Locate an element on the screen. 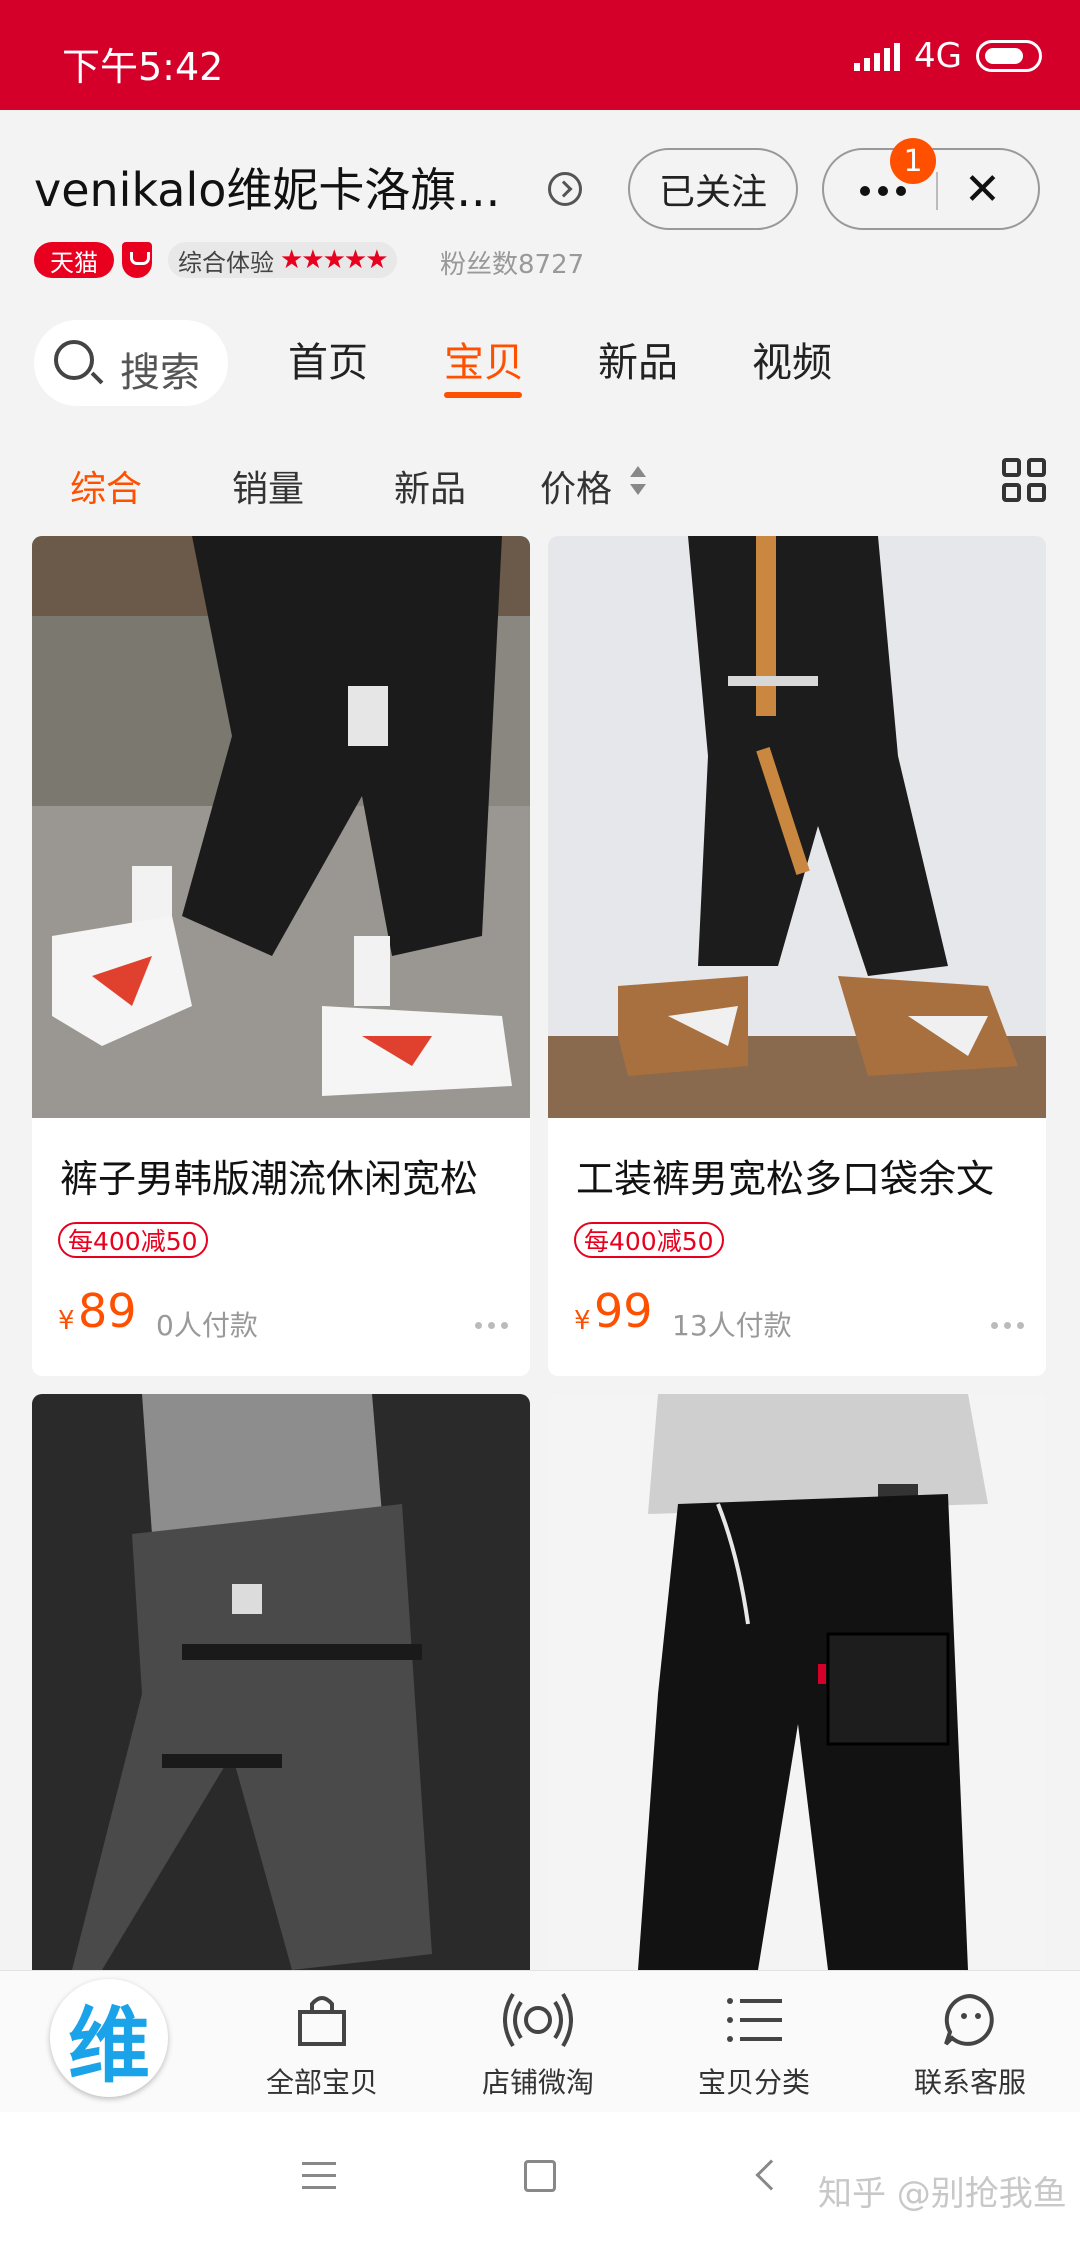 This screenshot has height=2244, width=1080. signal-icon is located at coordinates (877, 56).